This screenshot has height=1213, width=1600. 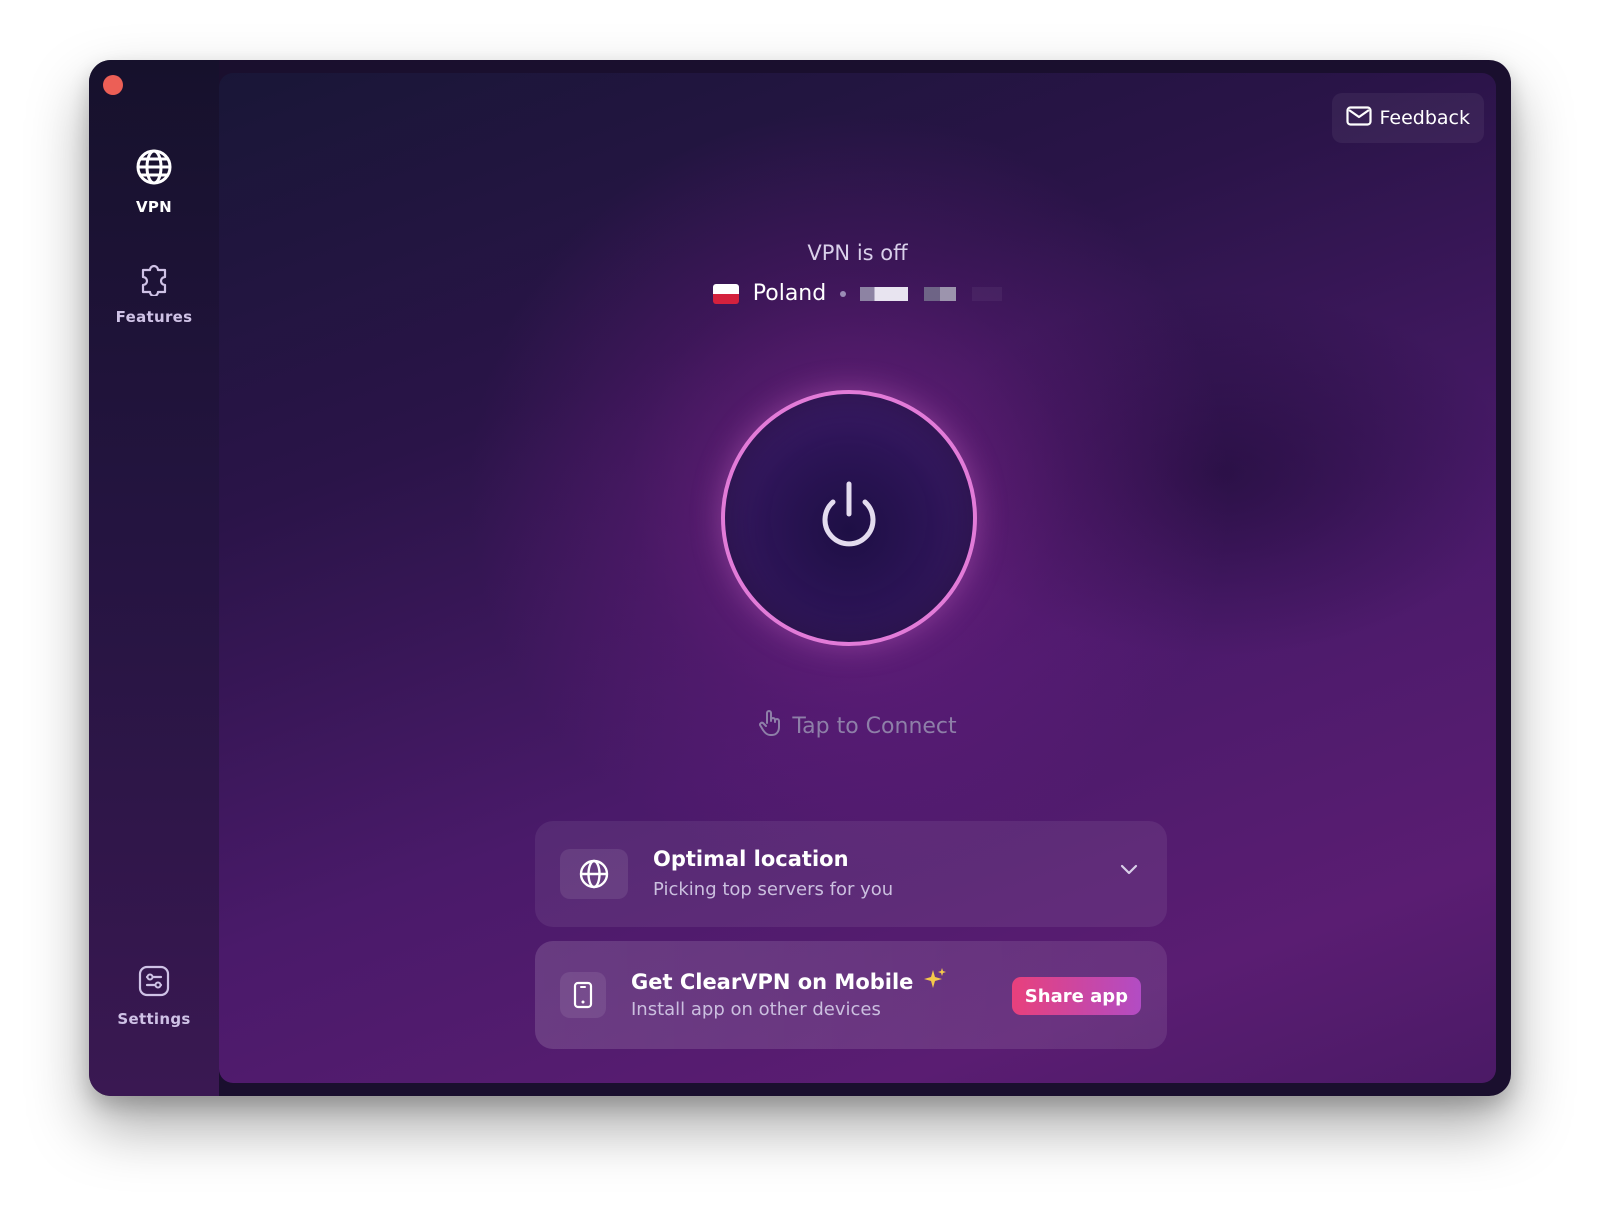 What do you see at coordinates (154, 317) in the screenshot?
I see `sidebar-item-label: Features` at bounding box center [154, 317].